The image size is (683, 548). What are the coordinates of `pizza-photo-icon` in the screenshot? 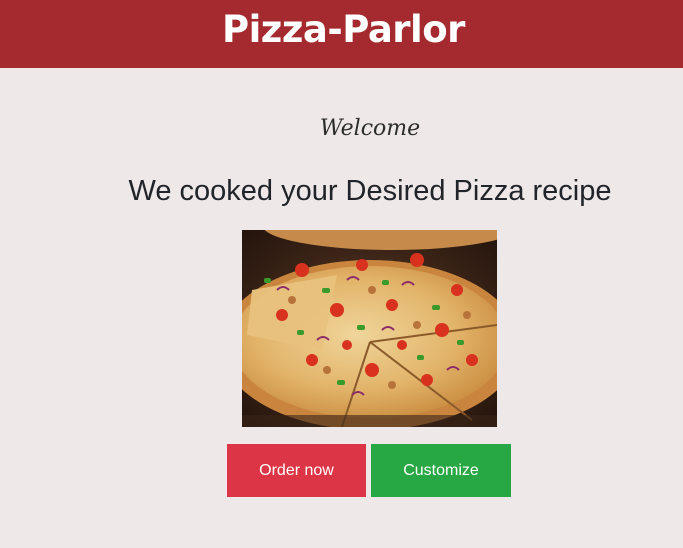 It's located at (369, 328).